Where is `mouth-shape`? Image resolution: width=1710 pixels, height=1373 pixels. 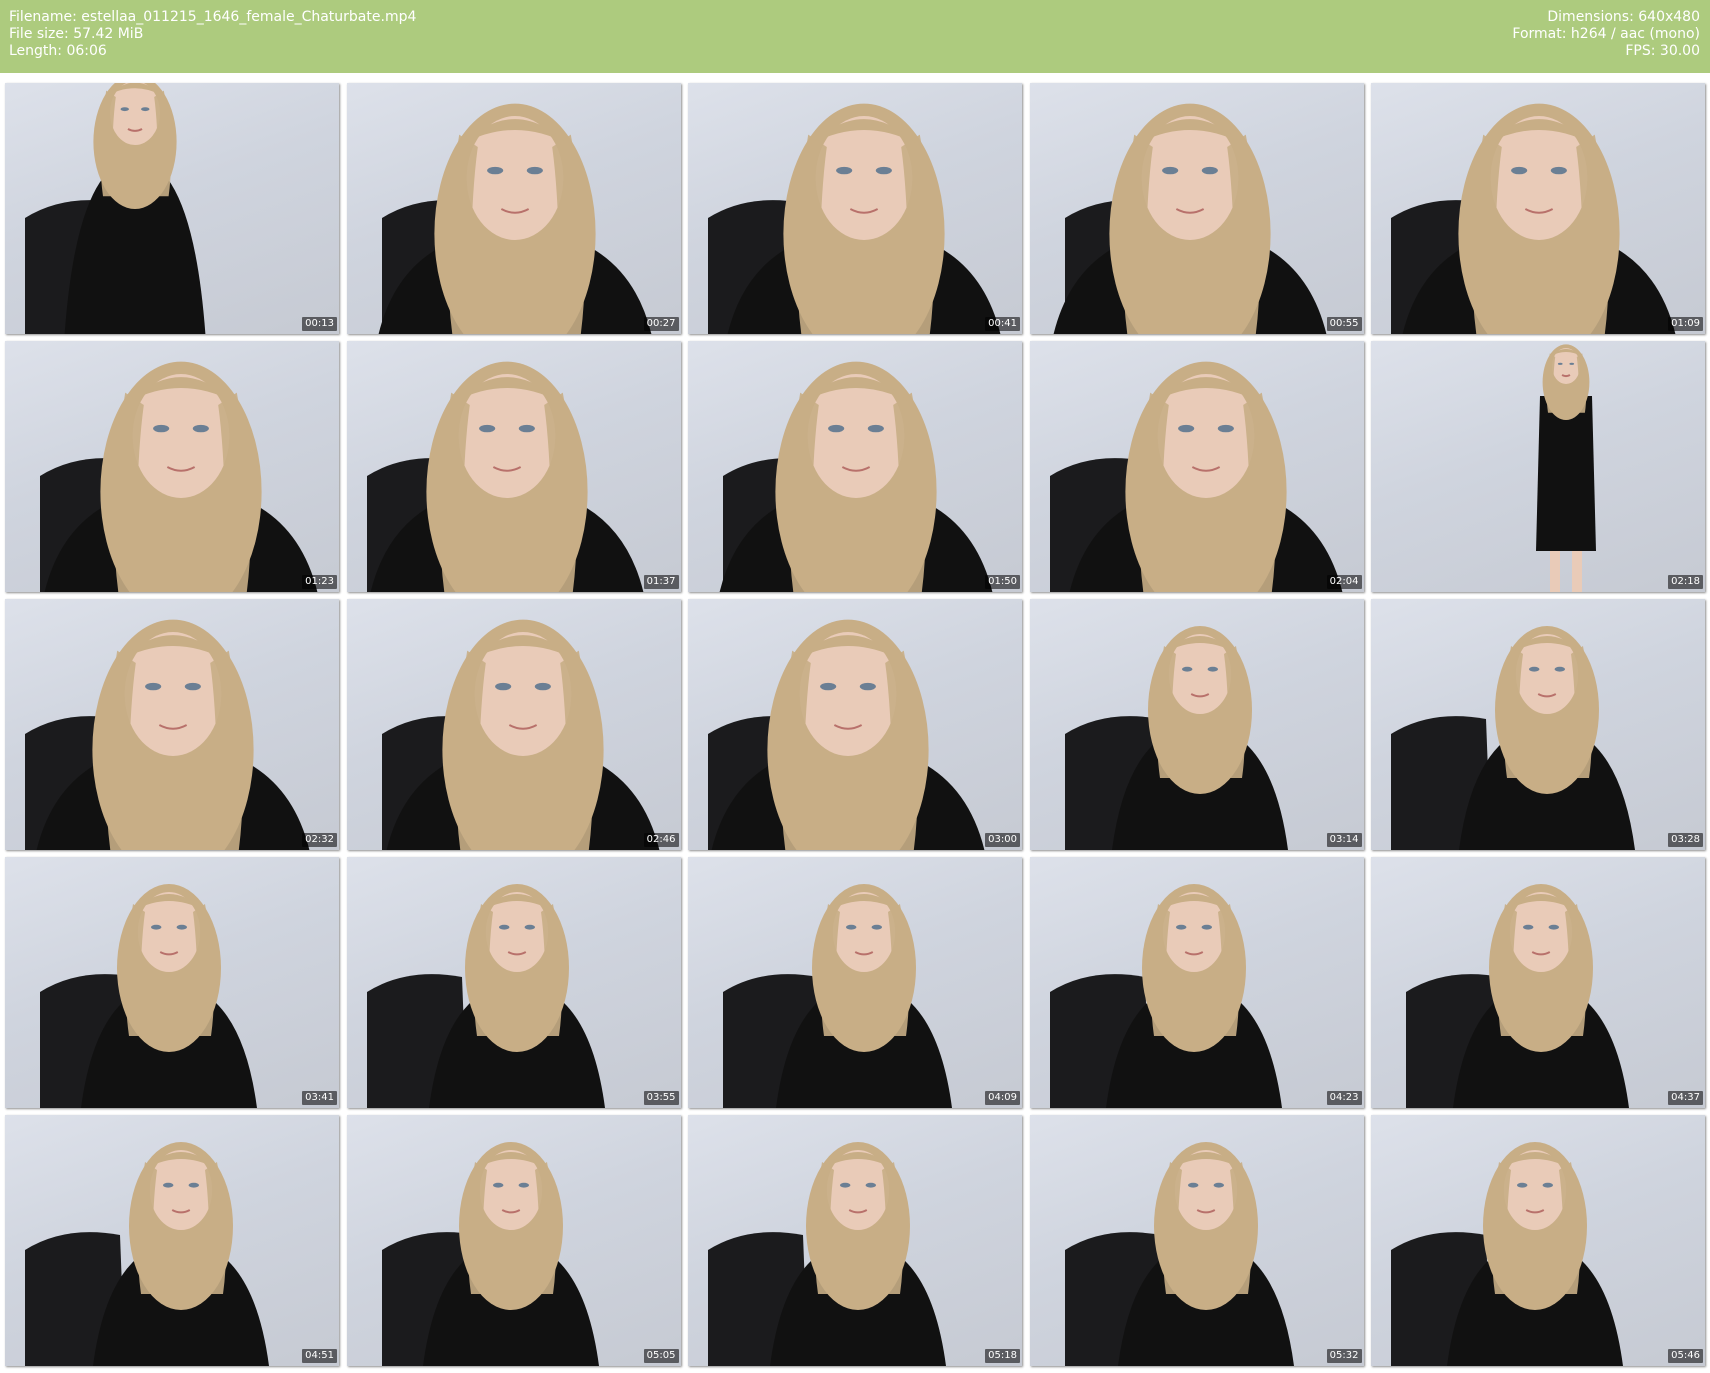
mouth-shape is located at coordinates (1566, 376).